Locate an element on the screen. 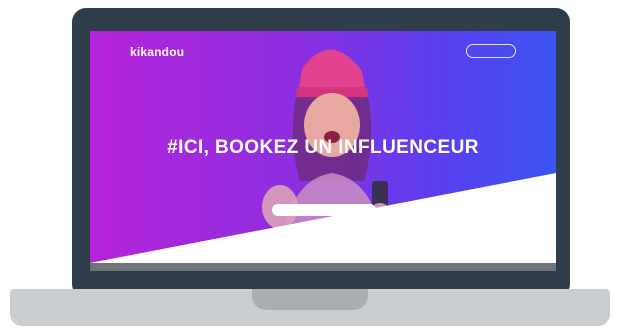 This screenshot has height=333, width=620. screen-bottom-bar is located at coordinates (323, 267).